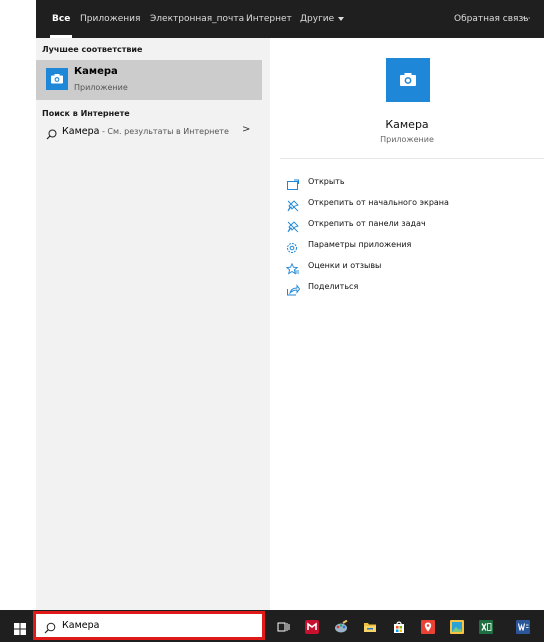 The image size is (544, 642). Describe the element at coordinates (292, 269) in the screenshot. I see `star-icon` at that location.